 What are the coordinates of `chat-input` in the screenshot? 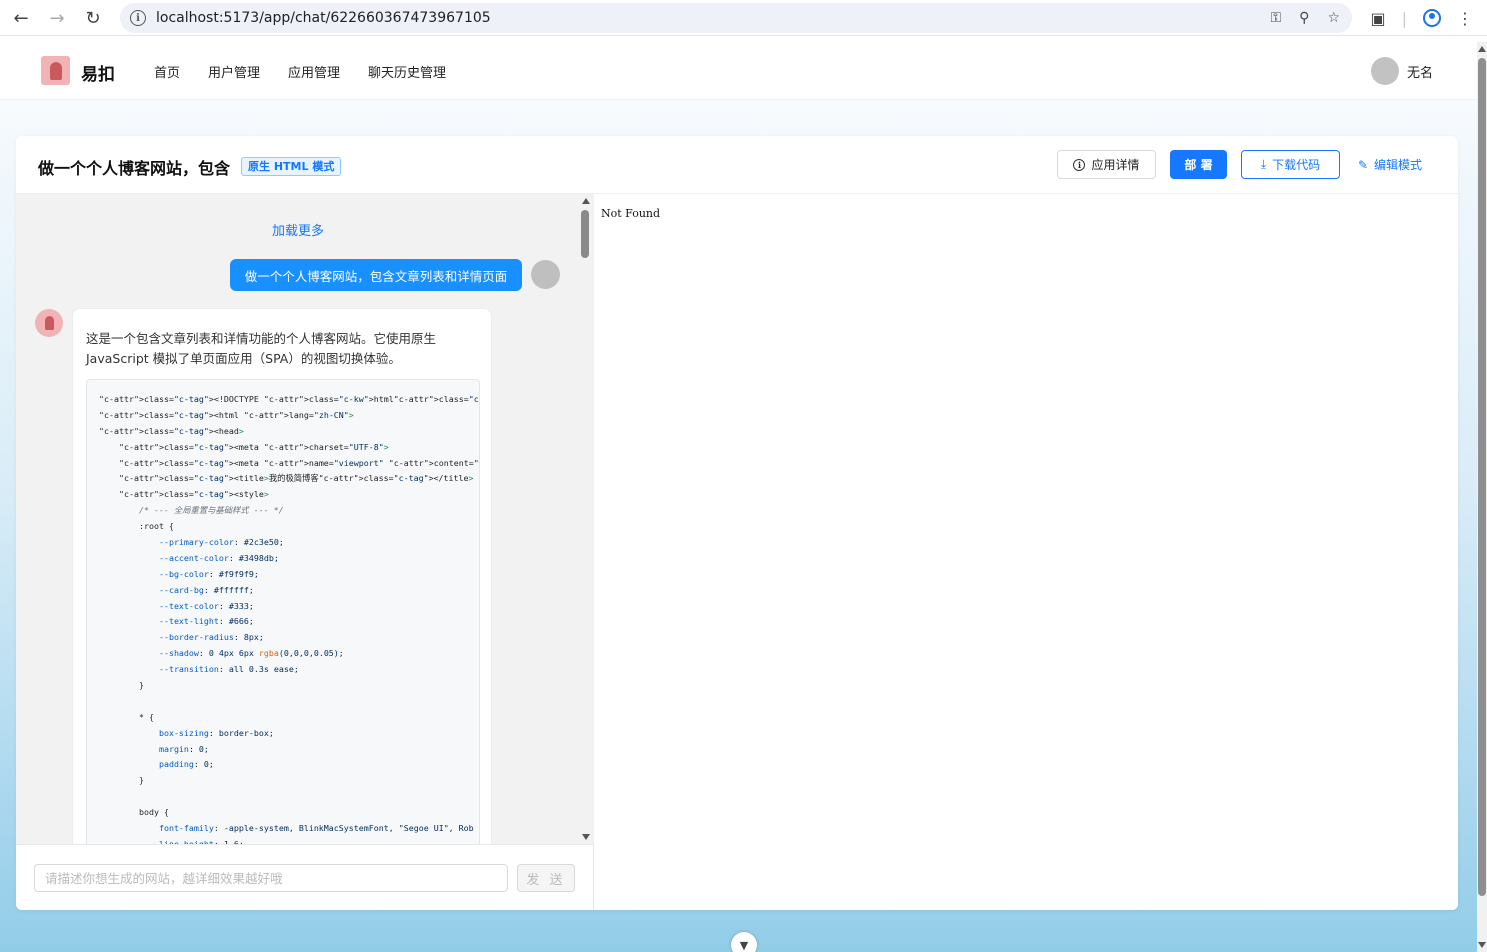 It's located at (271, 878).